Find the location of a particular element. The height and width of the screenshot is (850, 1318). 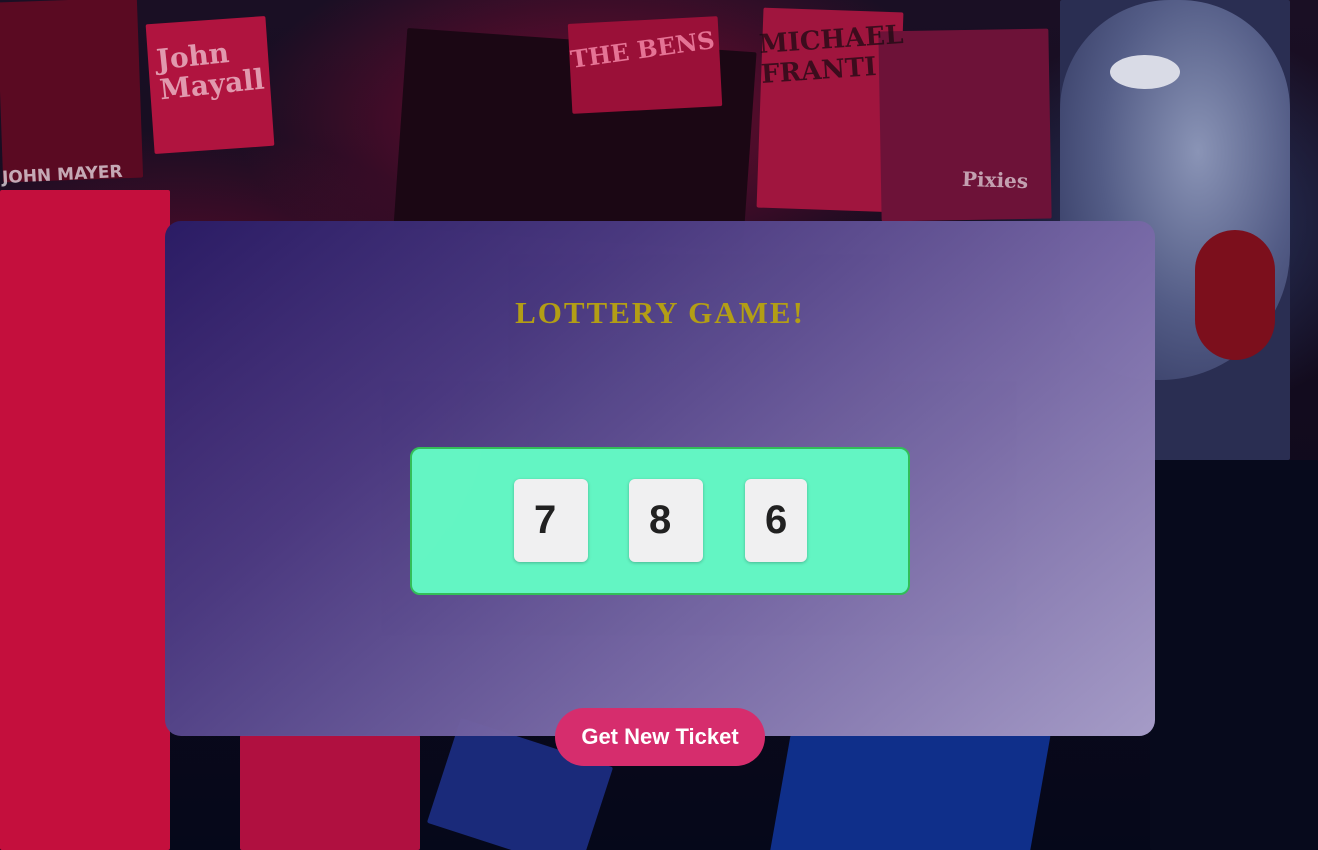

lottery-ticket: 7 8 6 is located at coordinates (660, 521).